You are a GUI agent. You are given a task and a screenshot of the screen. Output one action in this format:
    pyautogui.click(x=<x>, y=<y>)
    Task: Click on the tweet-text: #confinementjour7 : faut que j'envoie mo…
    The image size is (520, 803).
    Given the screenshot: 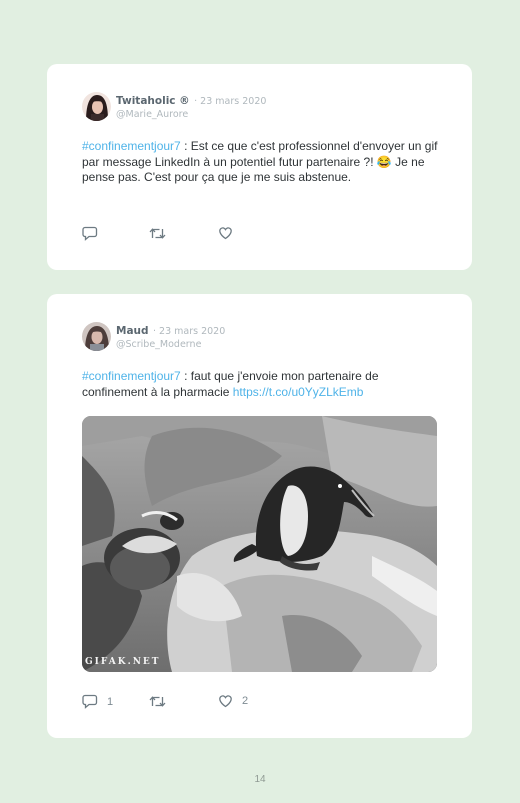 What is the action you would take?
    pyautogui.click(x=262, y=384)
    